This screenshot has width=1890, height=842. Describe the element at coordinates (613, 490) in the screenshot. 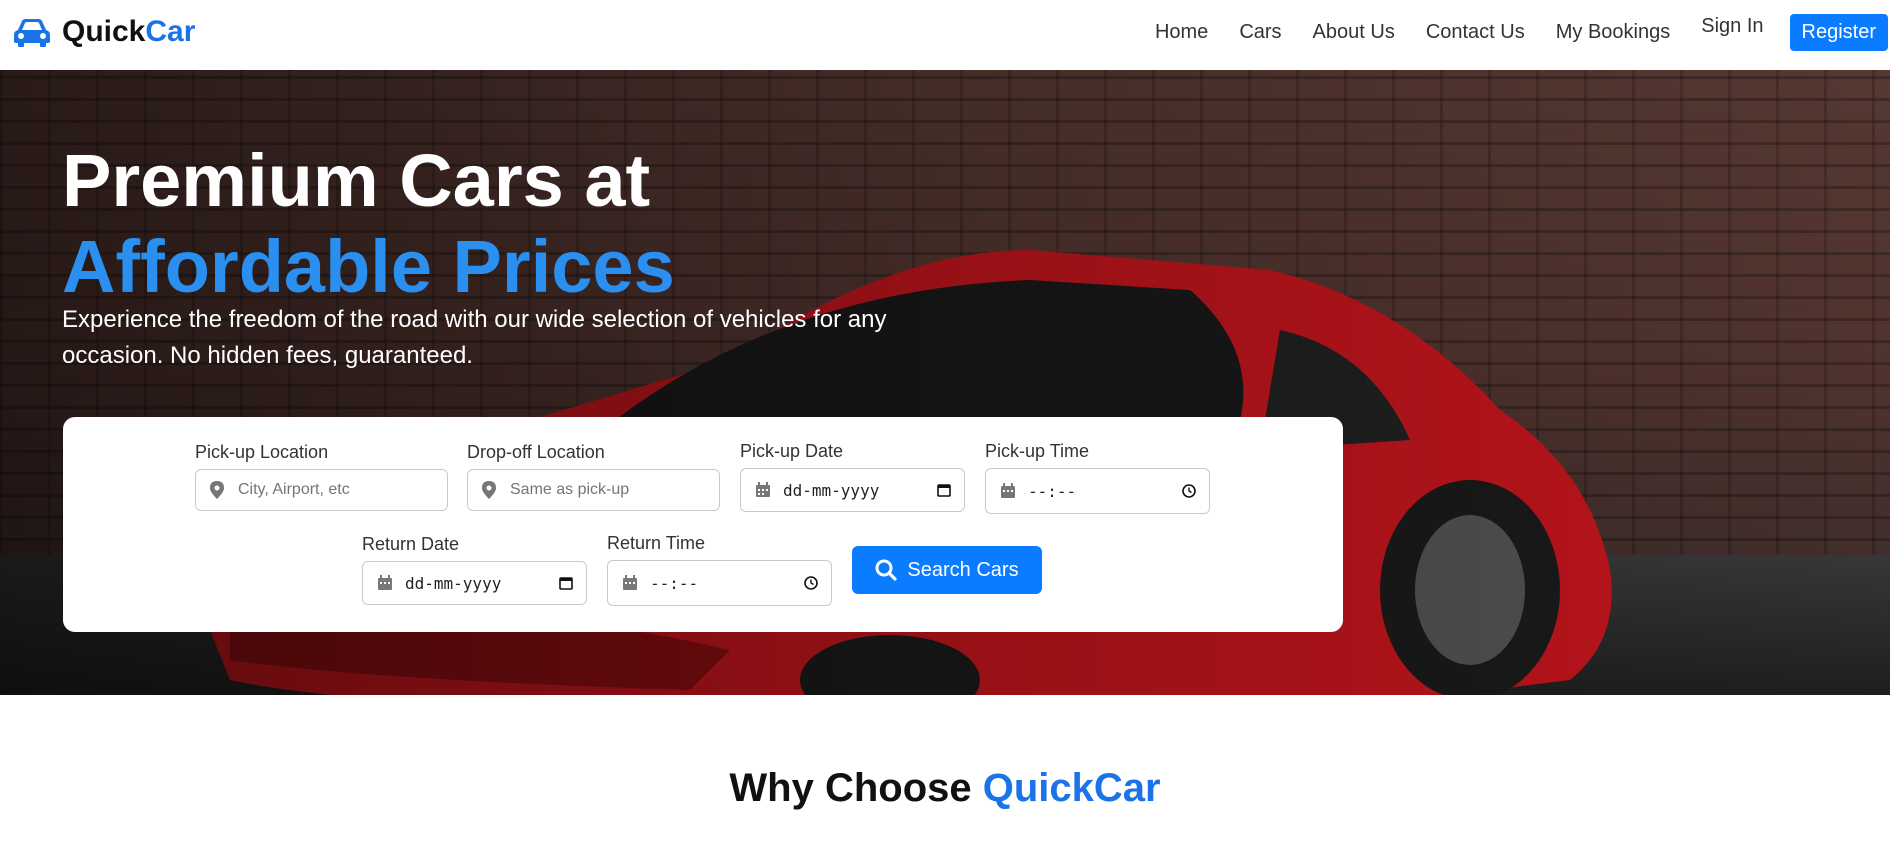

I see `dropoff-location-input` at that location.